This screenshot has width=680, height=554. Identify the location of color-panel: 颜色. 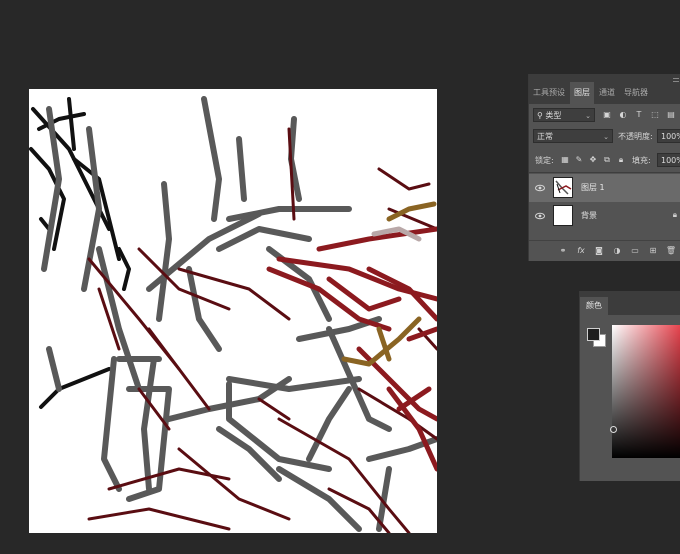
(629, 386).